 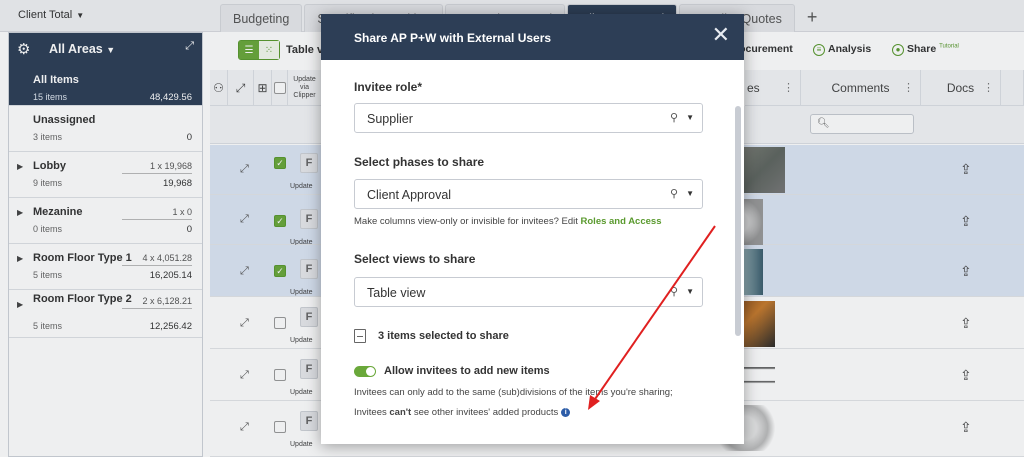 I want to click on info-icon: i, so click(x=566, y=412).